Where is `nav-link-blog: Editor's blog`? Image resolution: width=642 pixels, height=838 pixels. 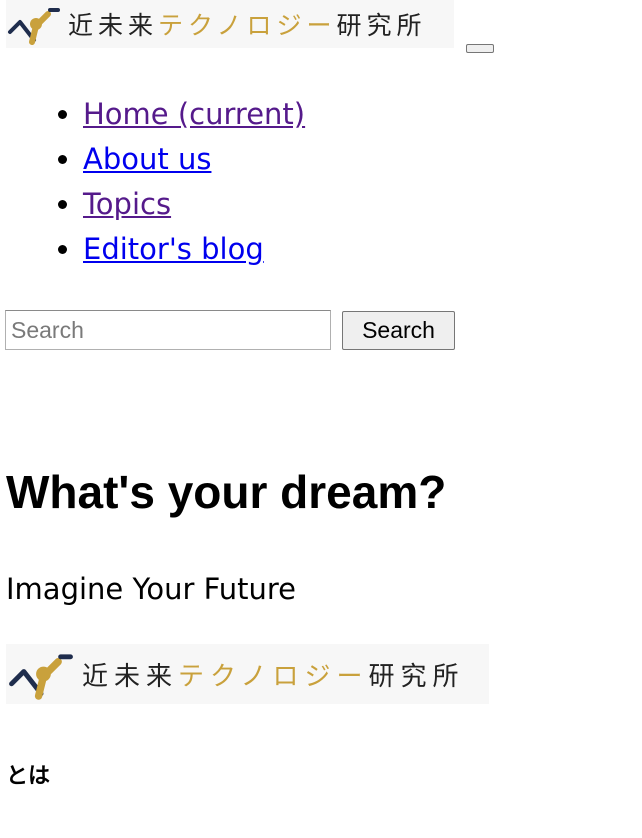
nav-link-blog: Editor's blog is located at coordinates (173, 249).